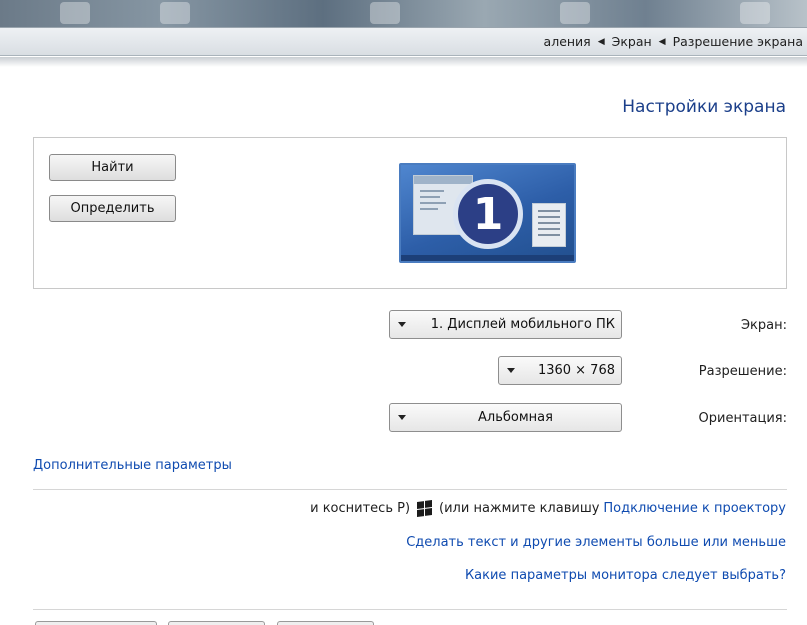 This screenshot has width=807, height=625. What do you see at coordinates (216, 623) in the screenshot?
I see `cancel-button` at bounding box center [216, 623].